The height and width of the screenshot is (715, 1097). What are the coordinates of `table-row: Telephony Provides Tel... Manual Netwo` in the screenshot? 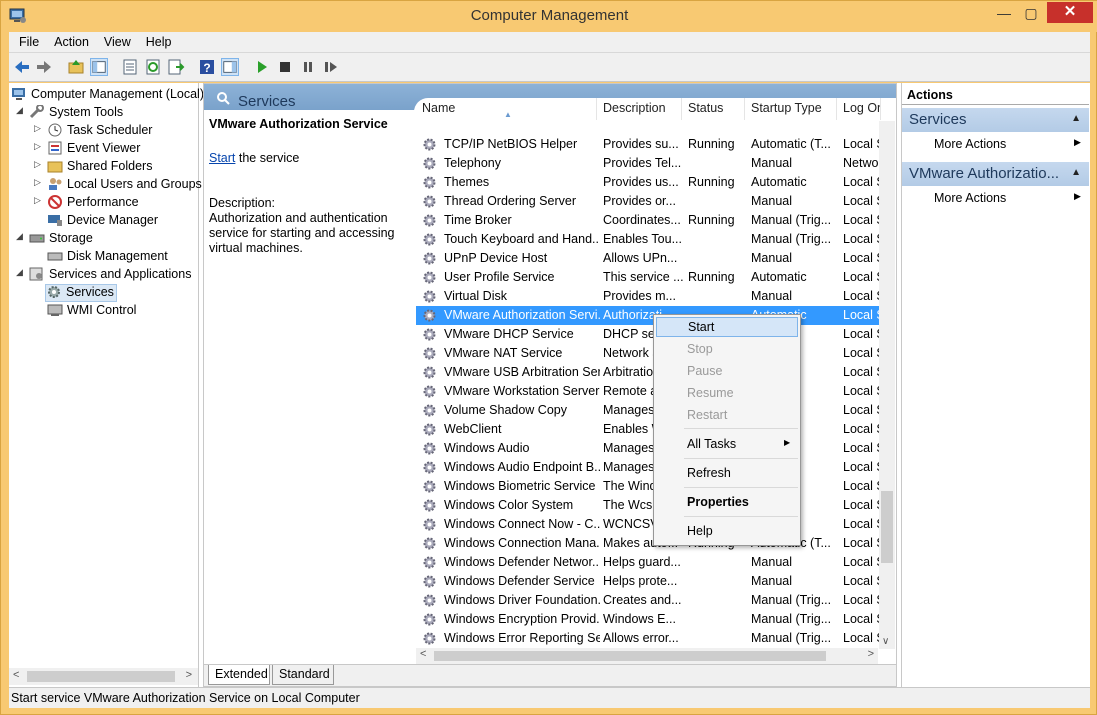 It's located at (649, 163).